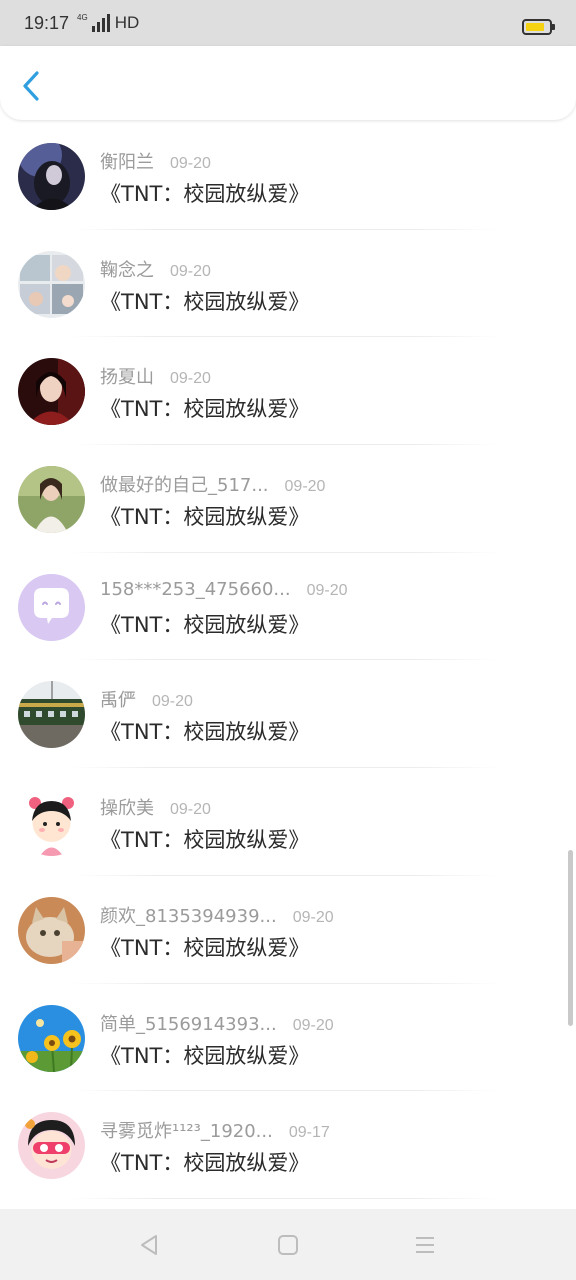 The height and width of the screenshot is (1280, 576). What do you see at coordinates (288, 391) in the screenshot?
I see `list-item: 扬夏山 09-20 《TNT：校园放纵爱》` at bounding box center [288, 391].